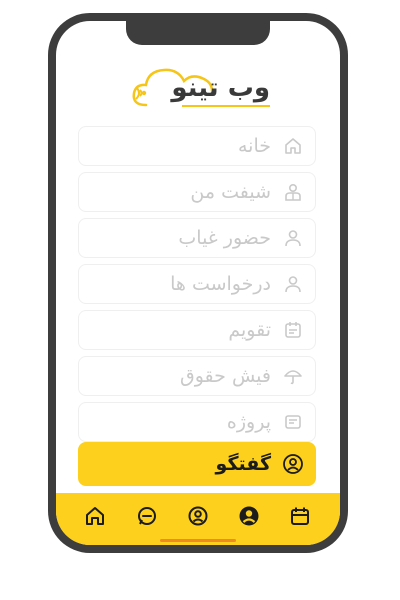 This screenshot has height=600, width=400. I want to click on menu-item-payslip: فیش حقوق, so click(197, 376).